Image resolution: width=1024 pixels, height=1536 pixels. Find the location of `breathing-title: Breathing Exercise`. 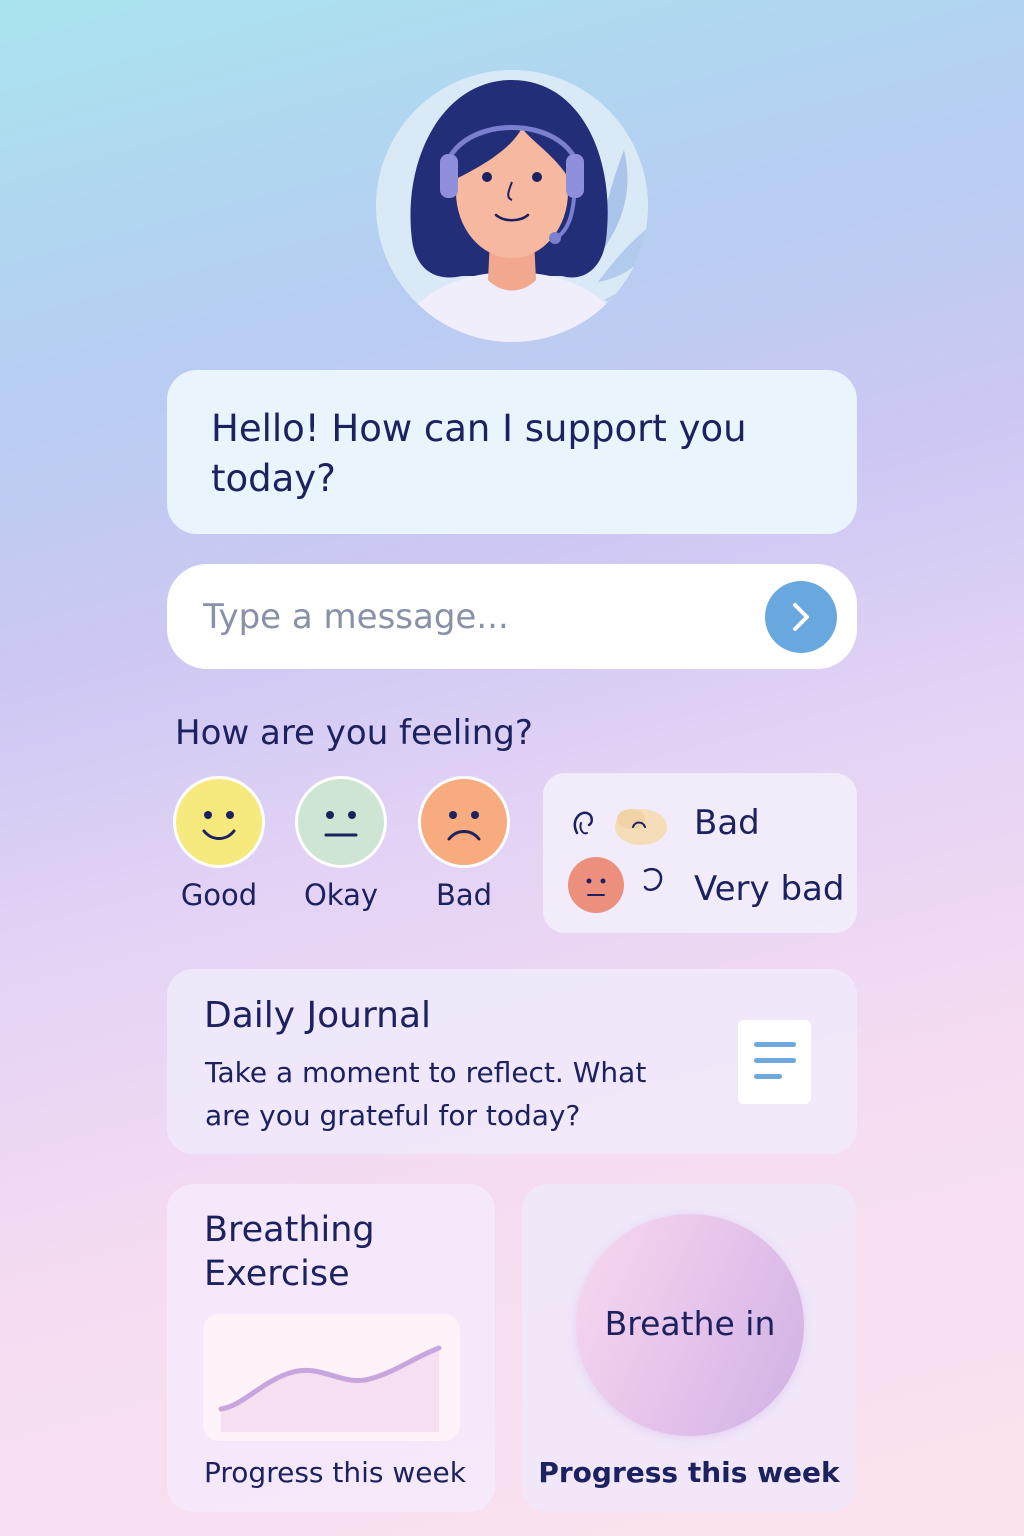

breathing-title: Breathing Exercise is located at coordinates (289, 1252).